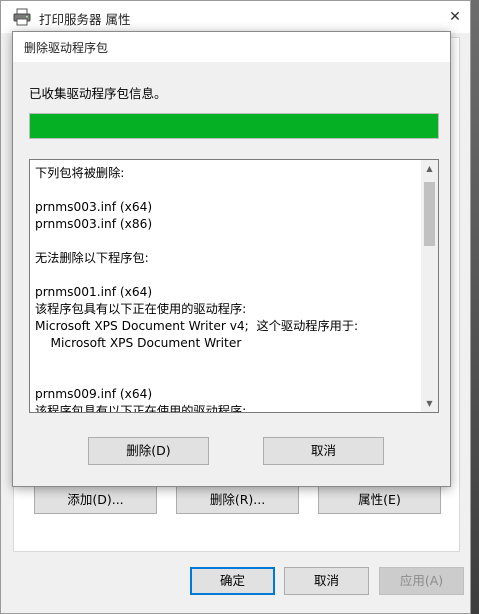  What do you see at coordinates (148, 451) in the screenshot?
I see `delete-button: 删除(D)` at bounding box center [148, 451].